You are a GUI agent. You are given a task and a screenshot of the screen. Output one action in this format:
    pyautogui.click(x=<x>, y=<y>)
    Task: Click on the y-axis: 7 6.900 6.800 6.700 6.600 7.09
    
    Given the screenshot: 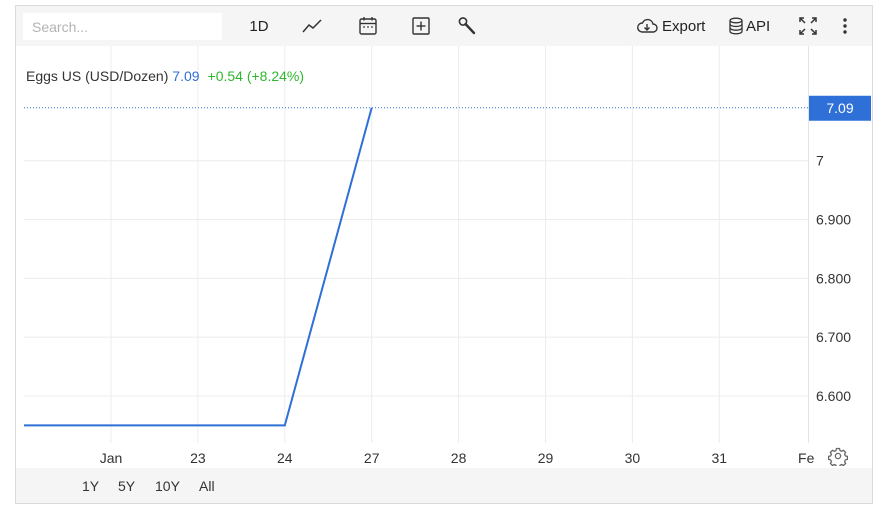 What is the action you would take?
    pyautogui.click(x=840, y=249)
    